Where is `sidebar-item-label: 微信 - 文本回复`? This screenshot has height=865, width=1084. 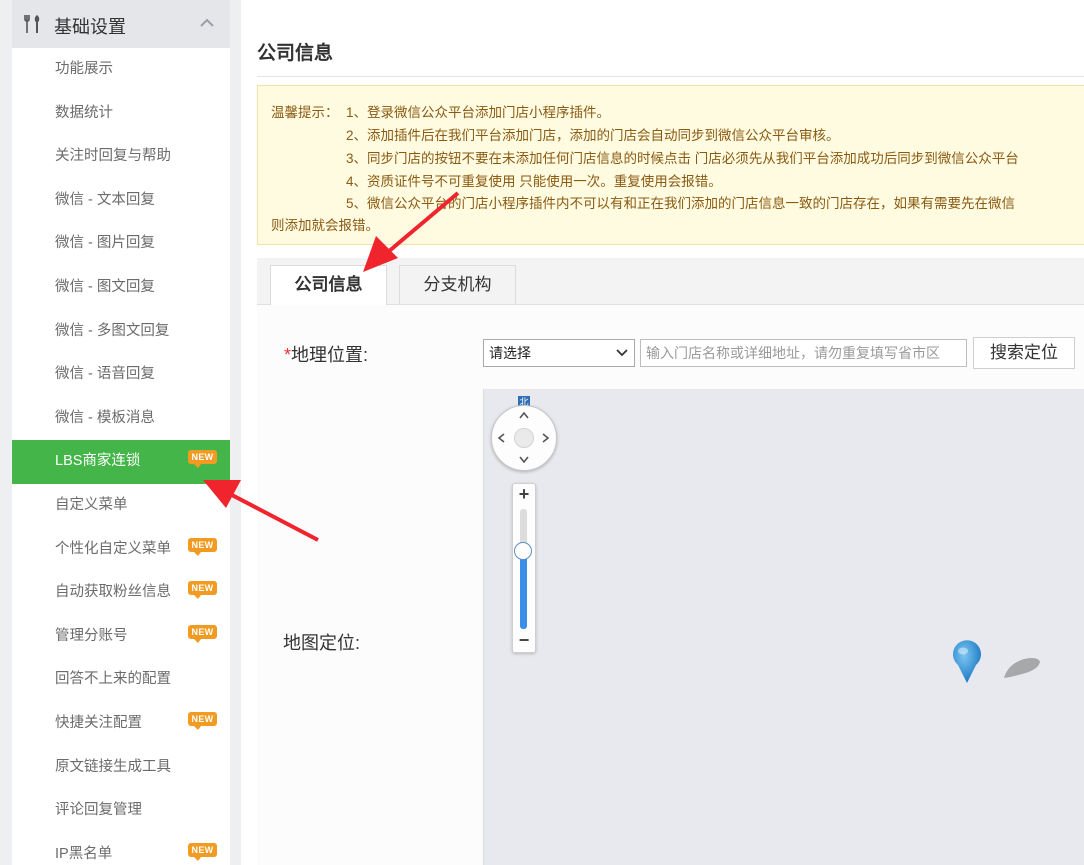
sidebar-item-label: 微信 - 文本回复 is located at coordinates (105, 199).